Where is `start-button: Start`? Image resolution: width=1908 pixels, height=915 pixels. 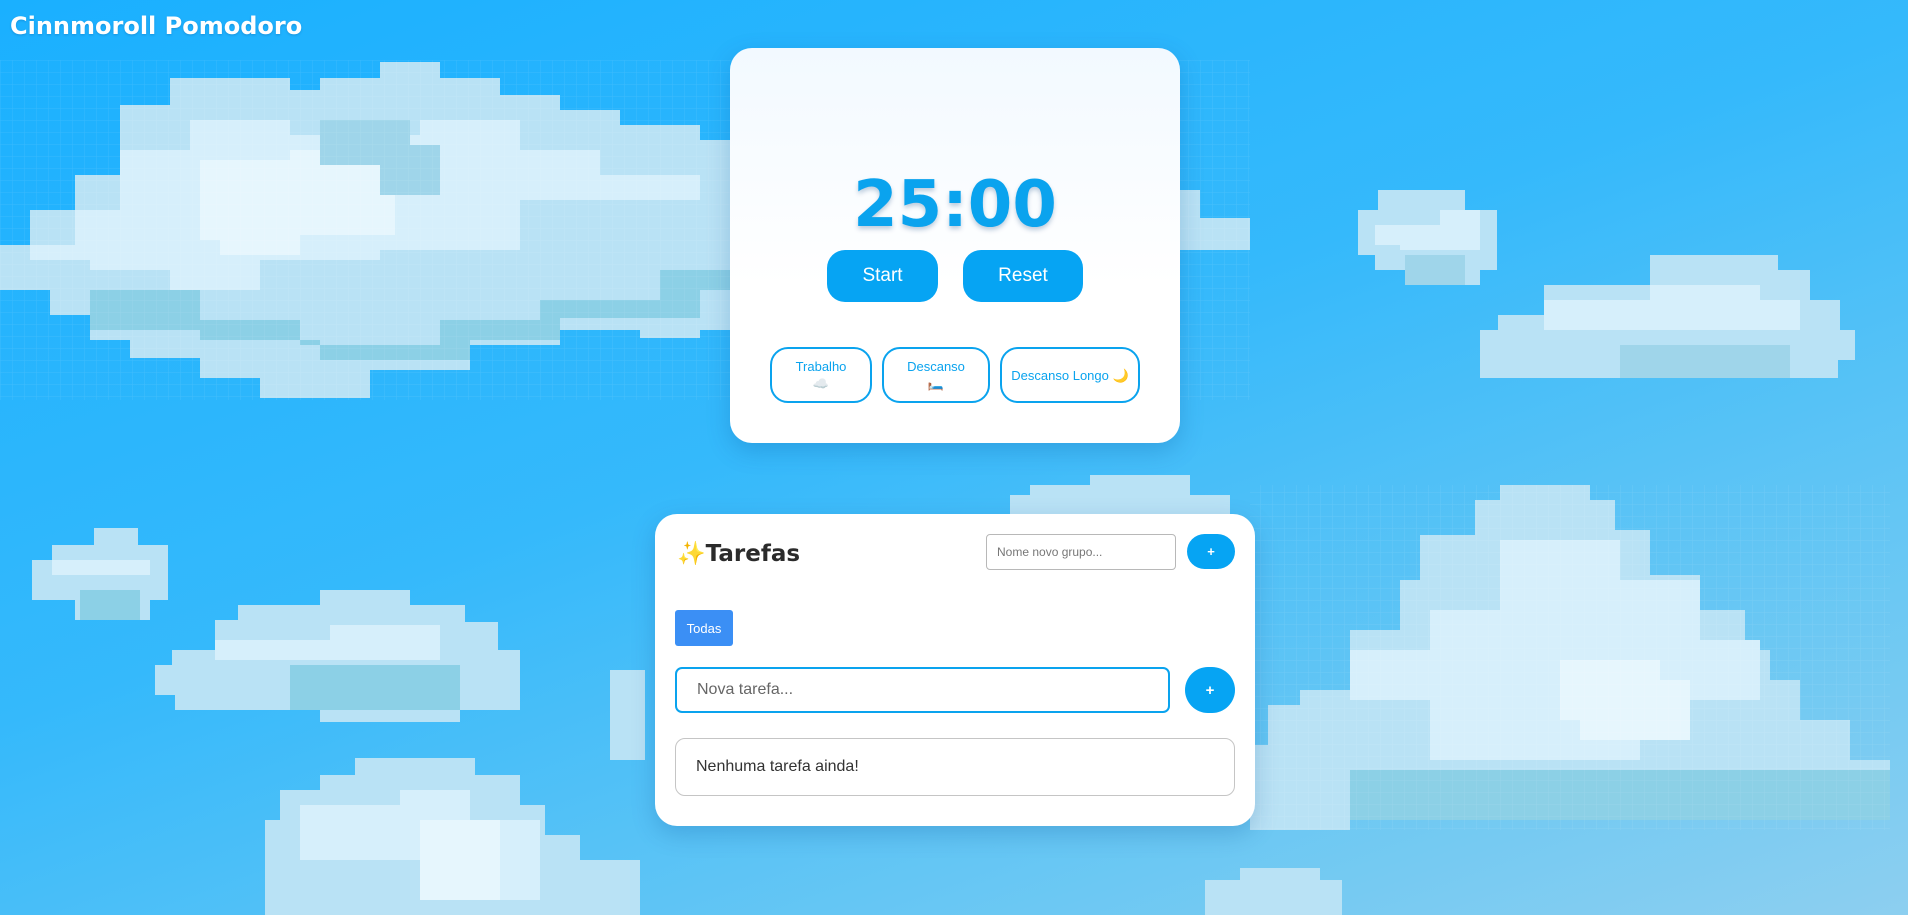 start-button: Start is located at coordinates (882, 276).